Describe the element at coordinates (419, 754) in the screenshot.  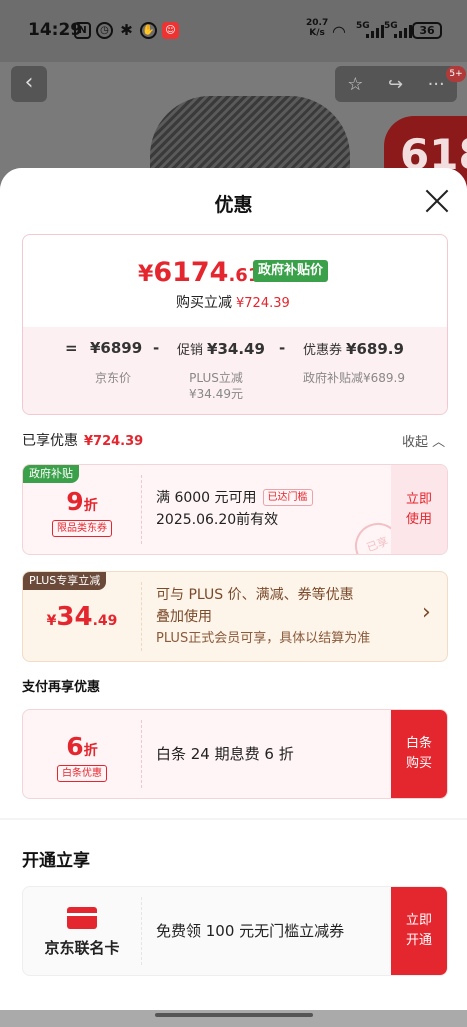
I see `baitiao-buy-button: 白条 购买` at that location.